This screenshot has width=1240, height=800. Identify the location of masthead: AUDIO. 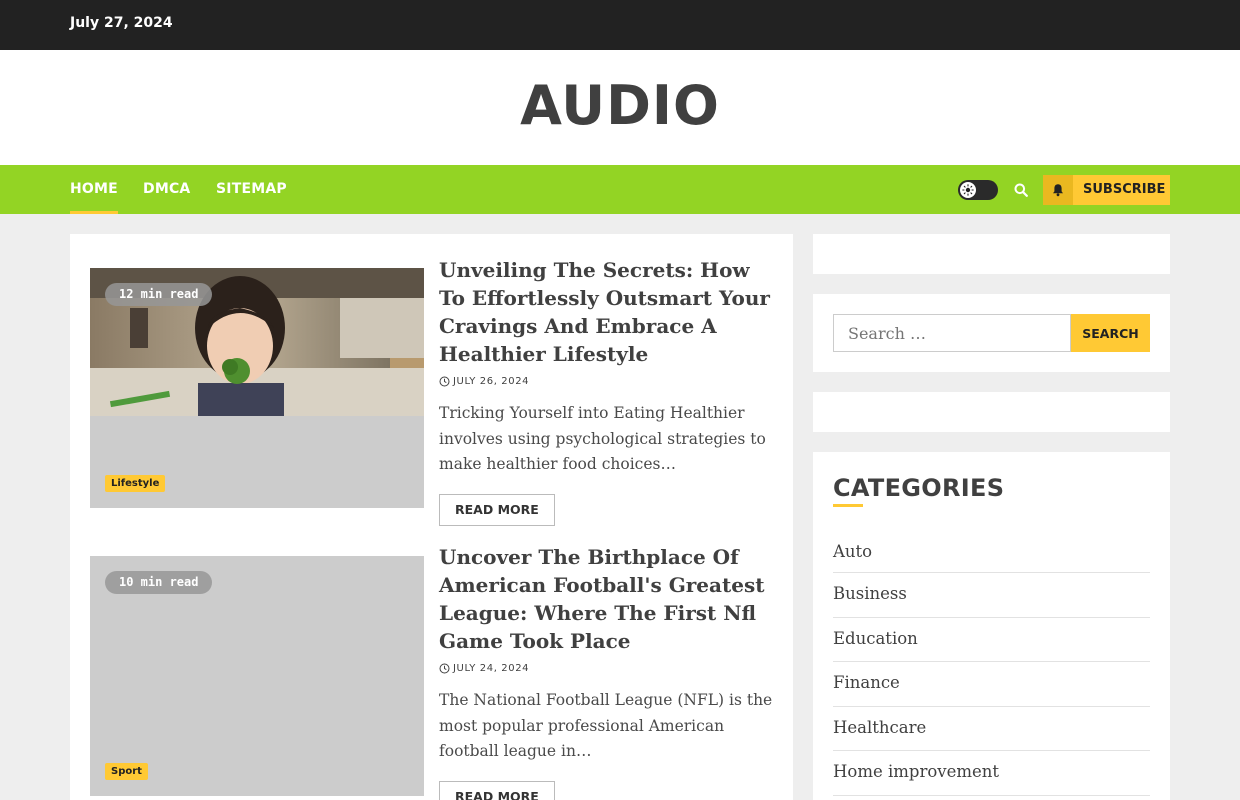
(620, 107).